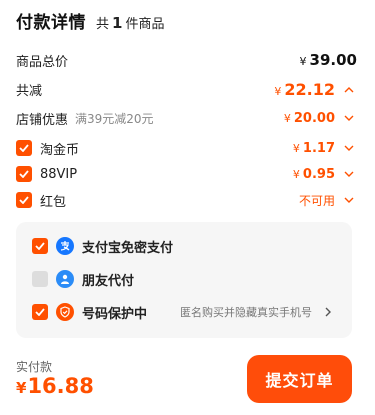 This screenshot has height=415, width=375. I want to click on vip-label: 88VIP, so click(59, 174).